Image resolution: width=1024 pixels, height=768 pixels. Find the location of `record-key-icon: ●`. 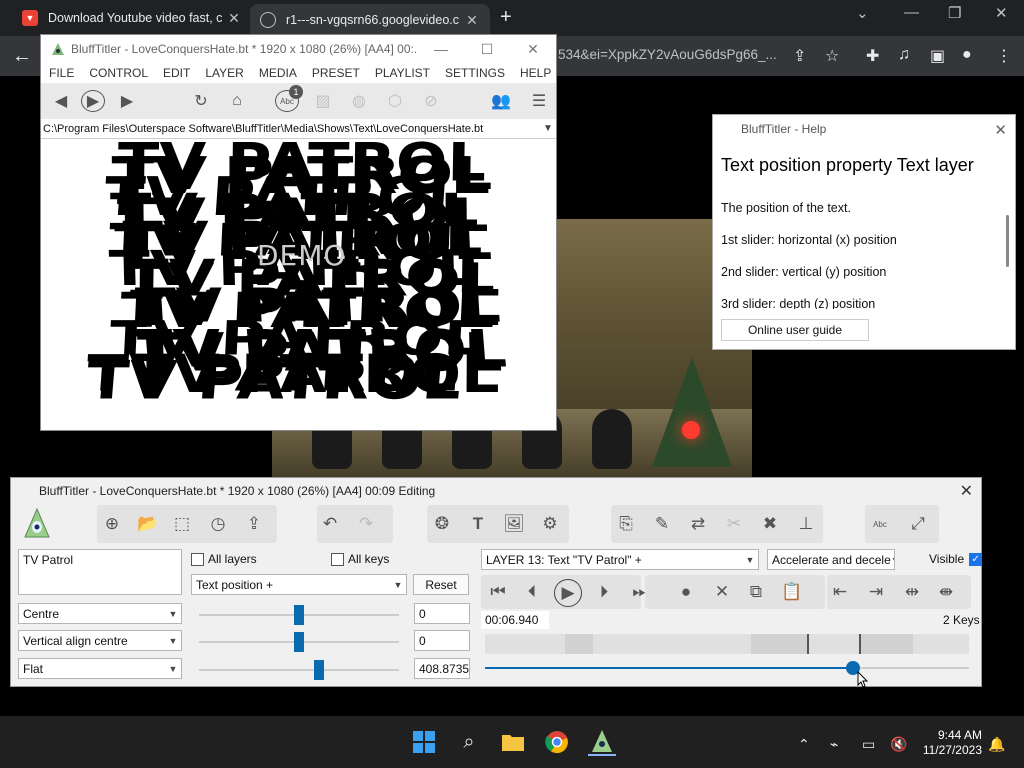

record-key-icon: ● is located at coordinates (686, 592).